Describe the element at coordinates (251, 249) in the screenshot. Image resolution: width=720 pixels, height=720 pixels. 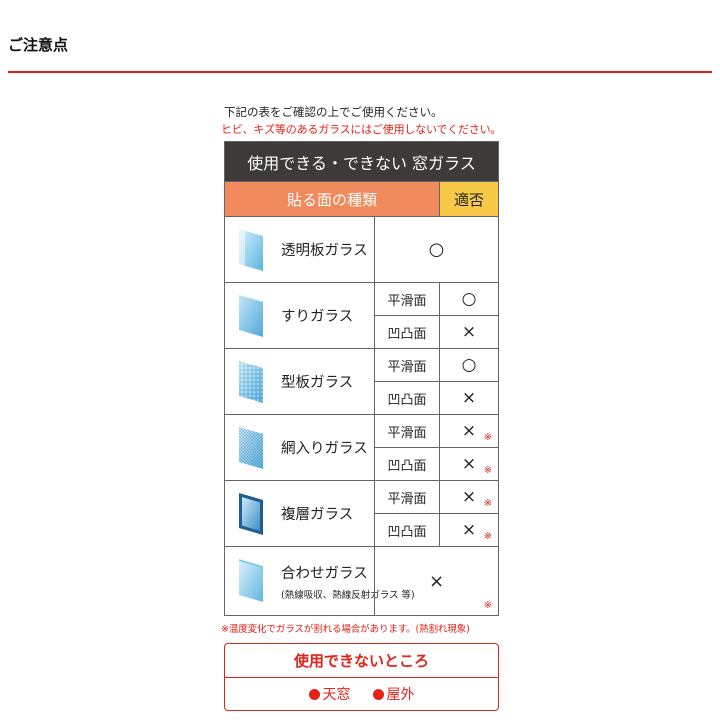
I see `clear-glass-icon` at that location.